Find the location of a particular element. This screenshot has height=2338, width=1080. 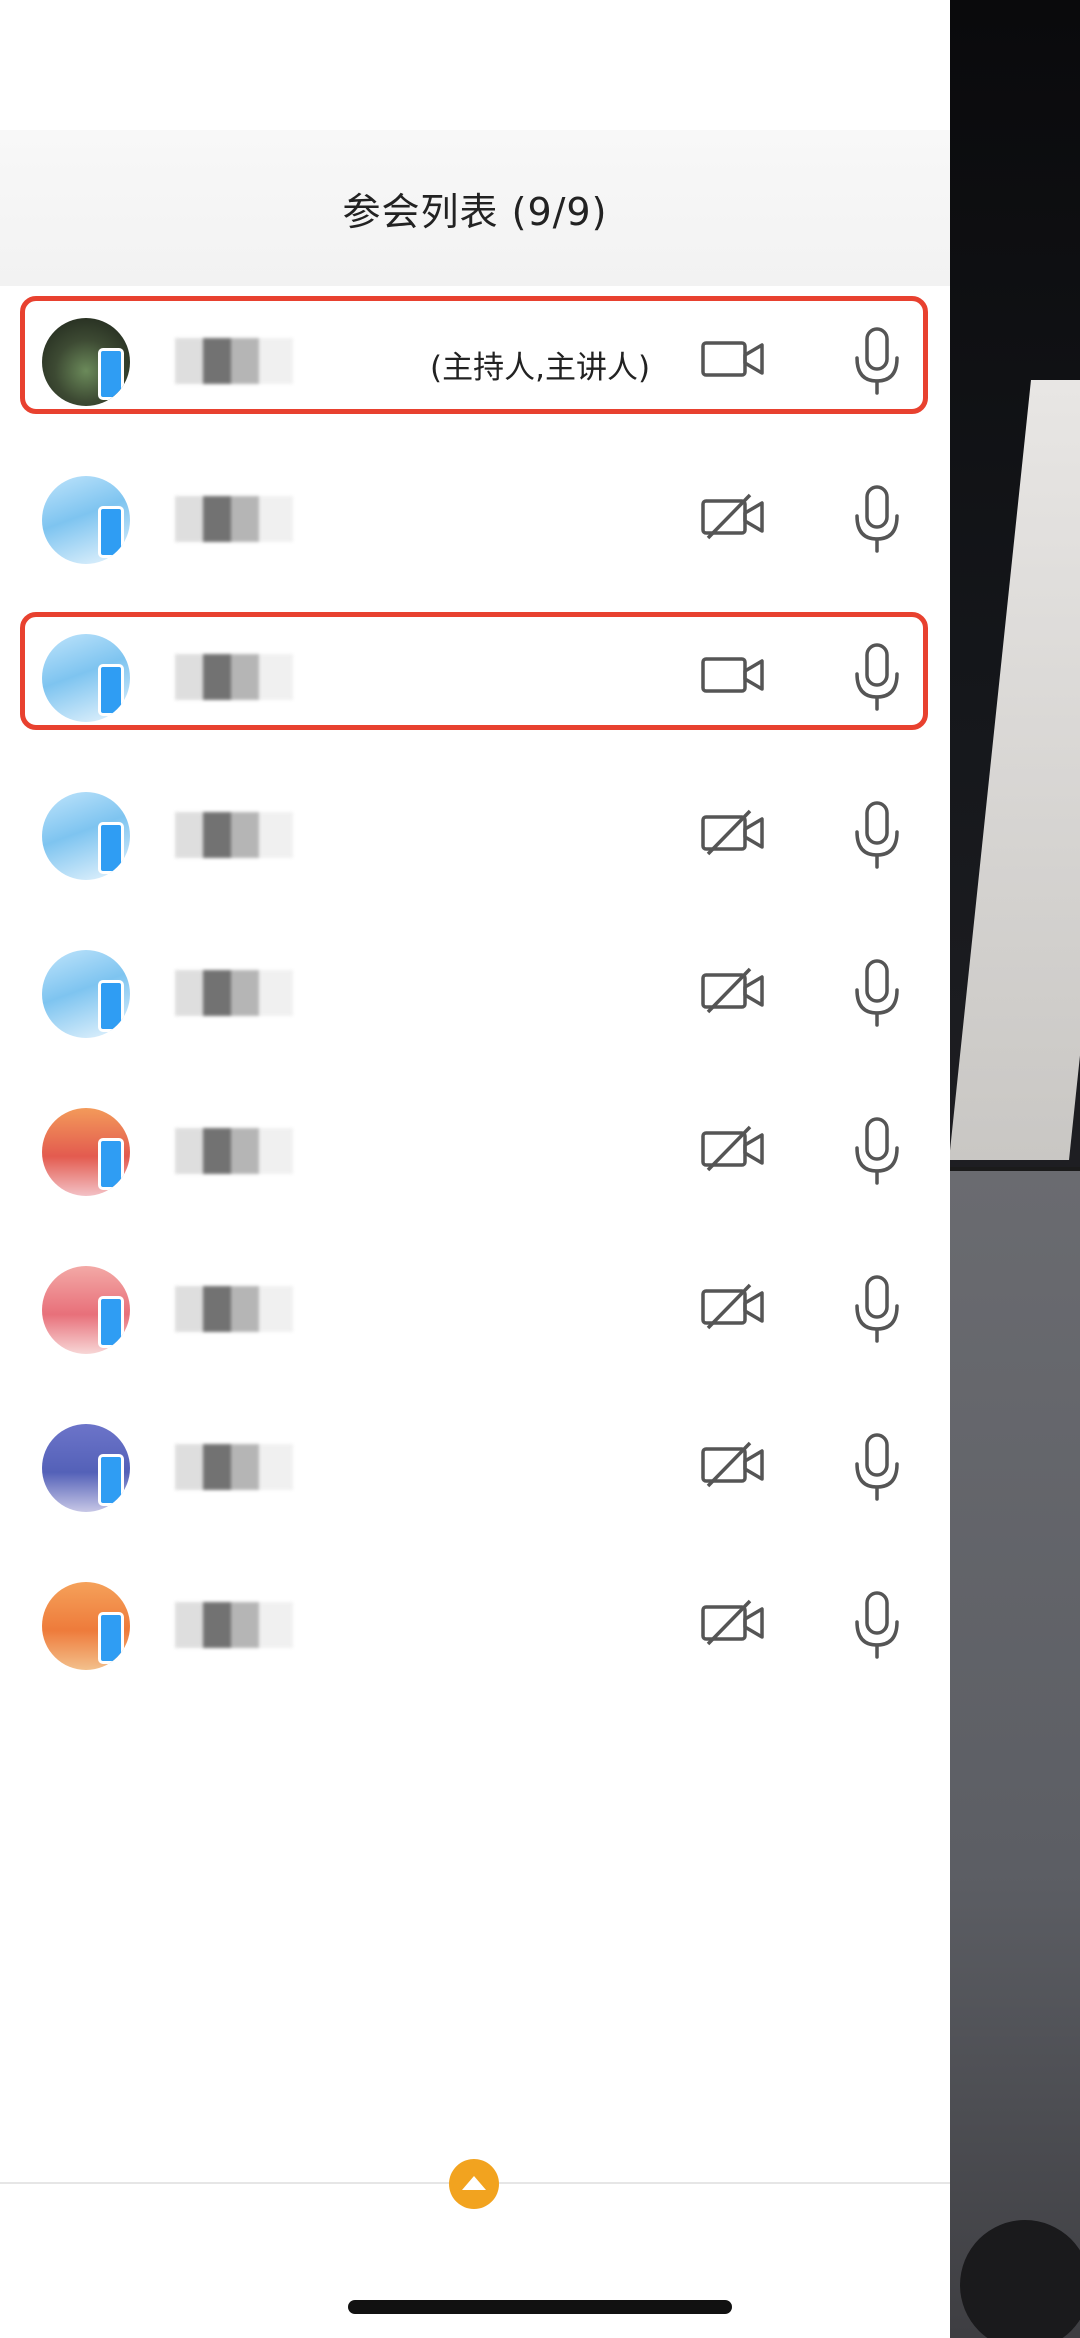

page-title: 参会列表 (9/9) is located at coordinates (475, 211).